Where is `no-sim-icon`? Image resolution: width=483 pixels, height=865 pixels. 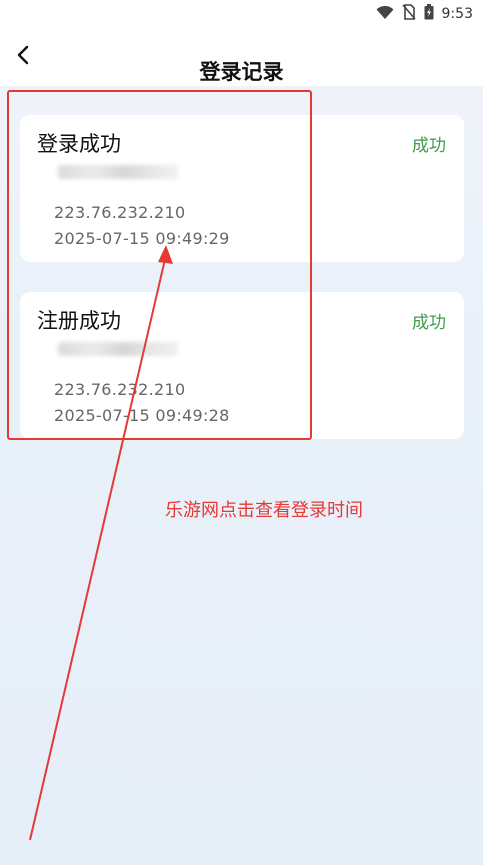
no-sim-icon is located at coordinates (408, 14).